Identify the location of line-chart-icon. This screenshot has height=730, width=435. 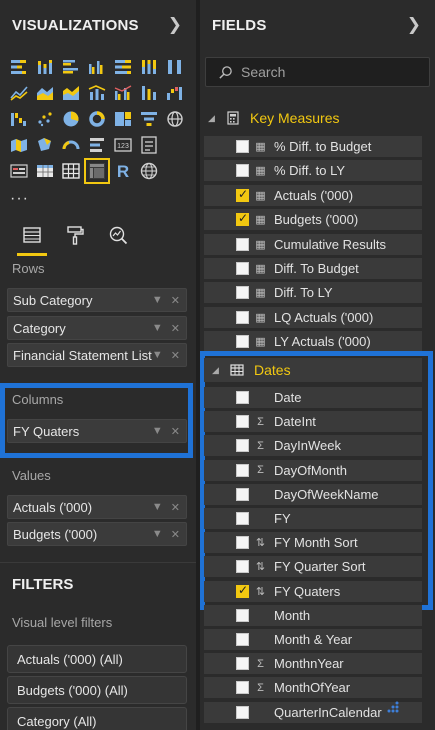
(19, 93).